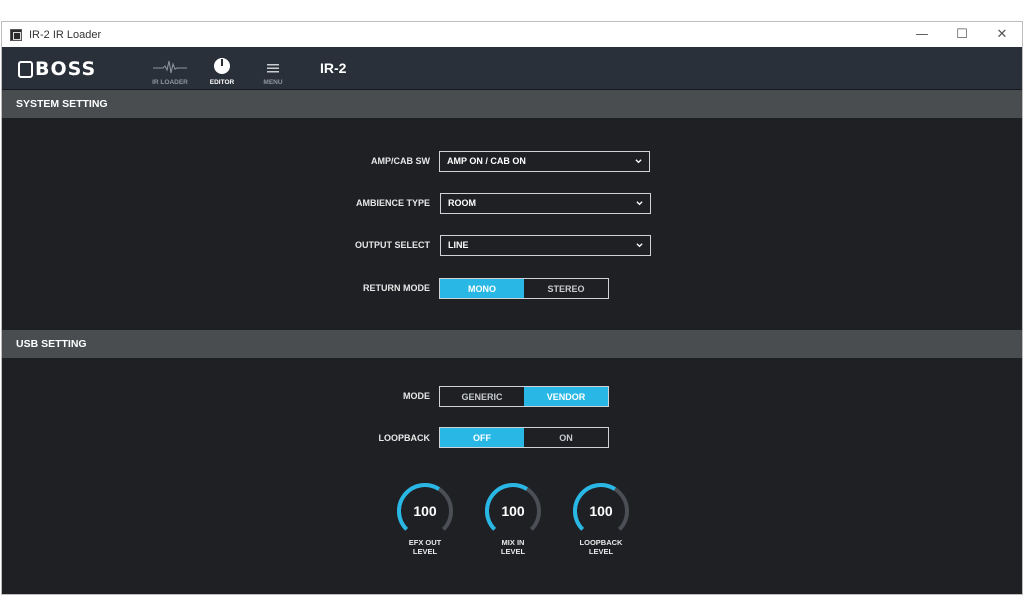 This screenshot has height=614, width=1024. What do you see at coordinates (170, 82) in the screenshot?
I see `ir-loader-label: IR LOADER` at bounding box center [170, 82].